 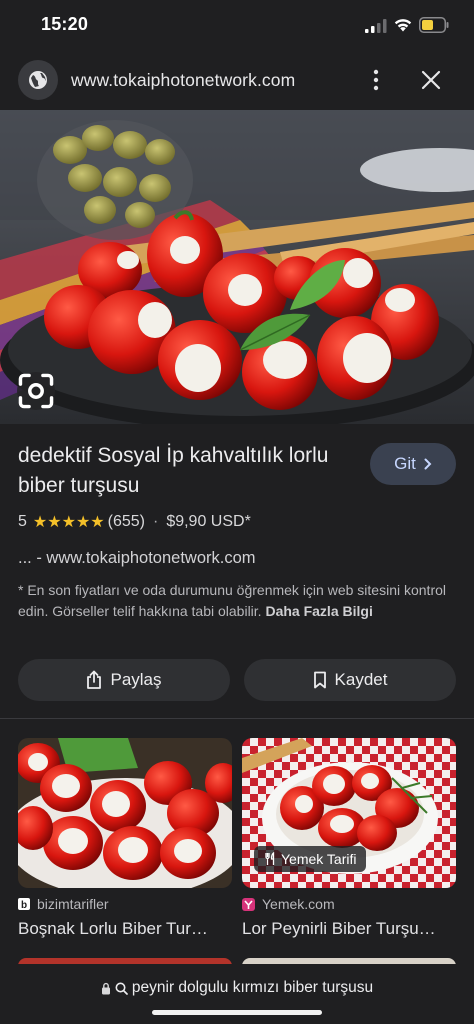 I want to click on url-text: www.tokaiphotonetwork.com, so click(x=183, y=80).